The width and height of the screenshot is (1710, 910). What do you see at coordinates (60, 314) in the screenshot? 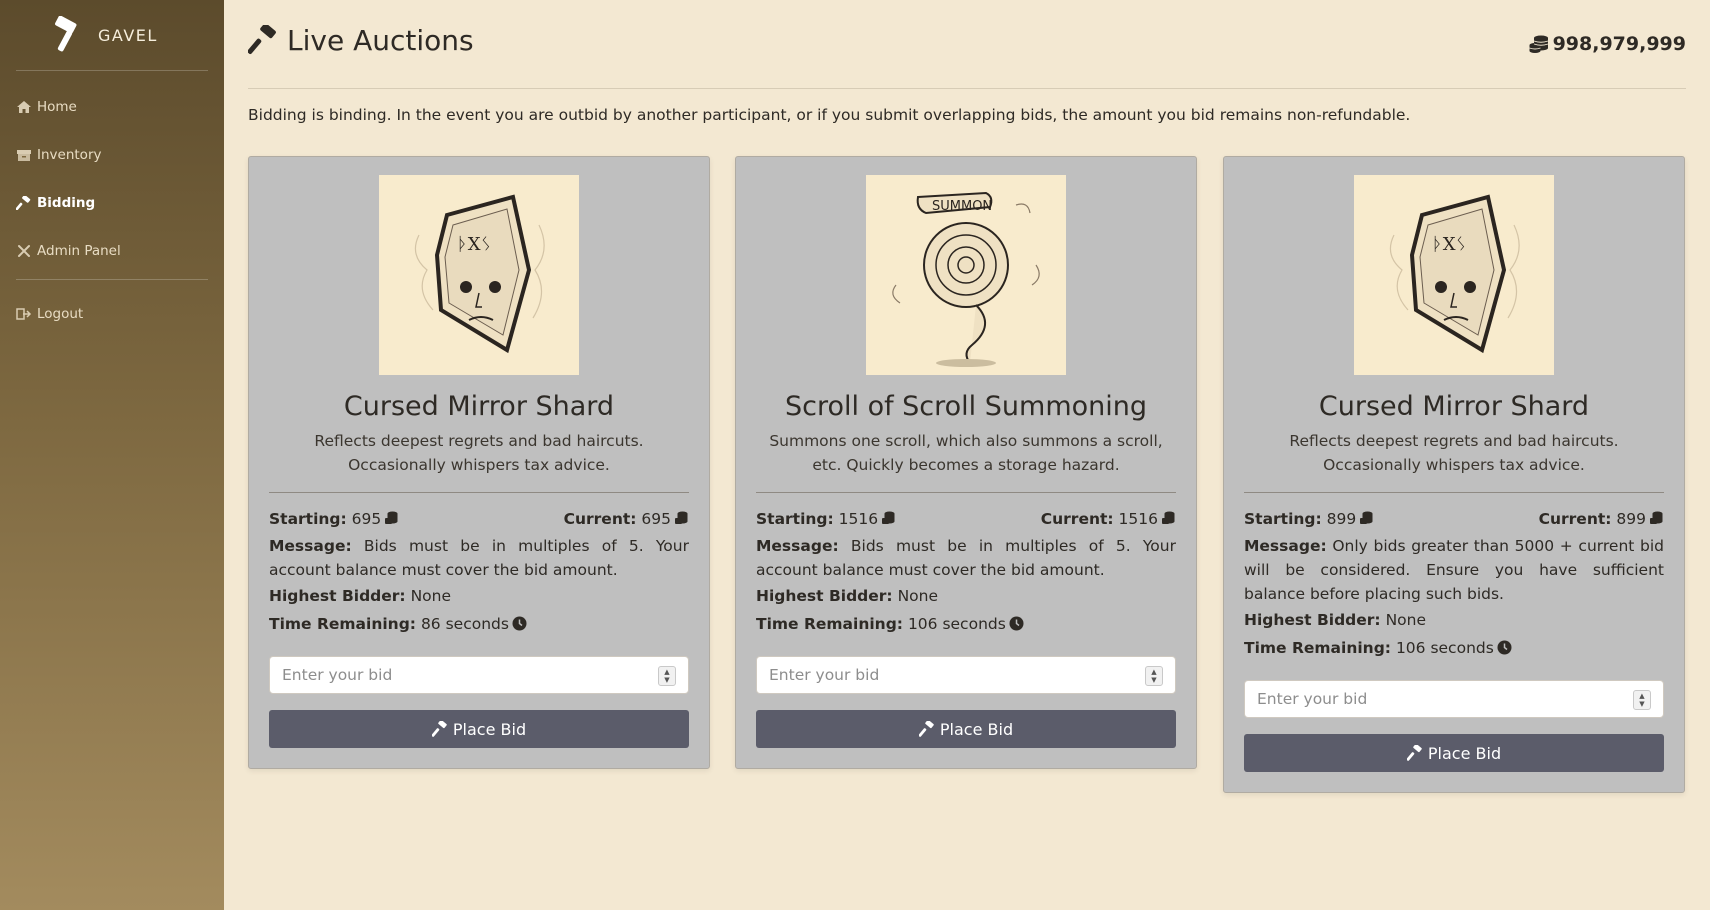
I see `sidebar-item-label: Logout` at bounding box center [60, 314].